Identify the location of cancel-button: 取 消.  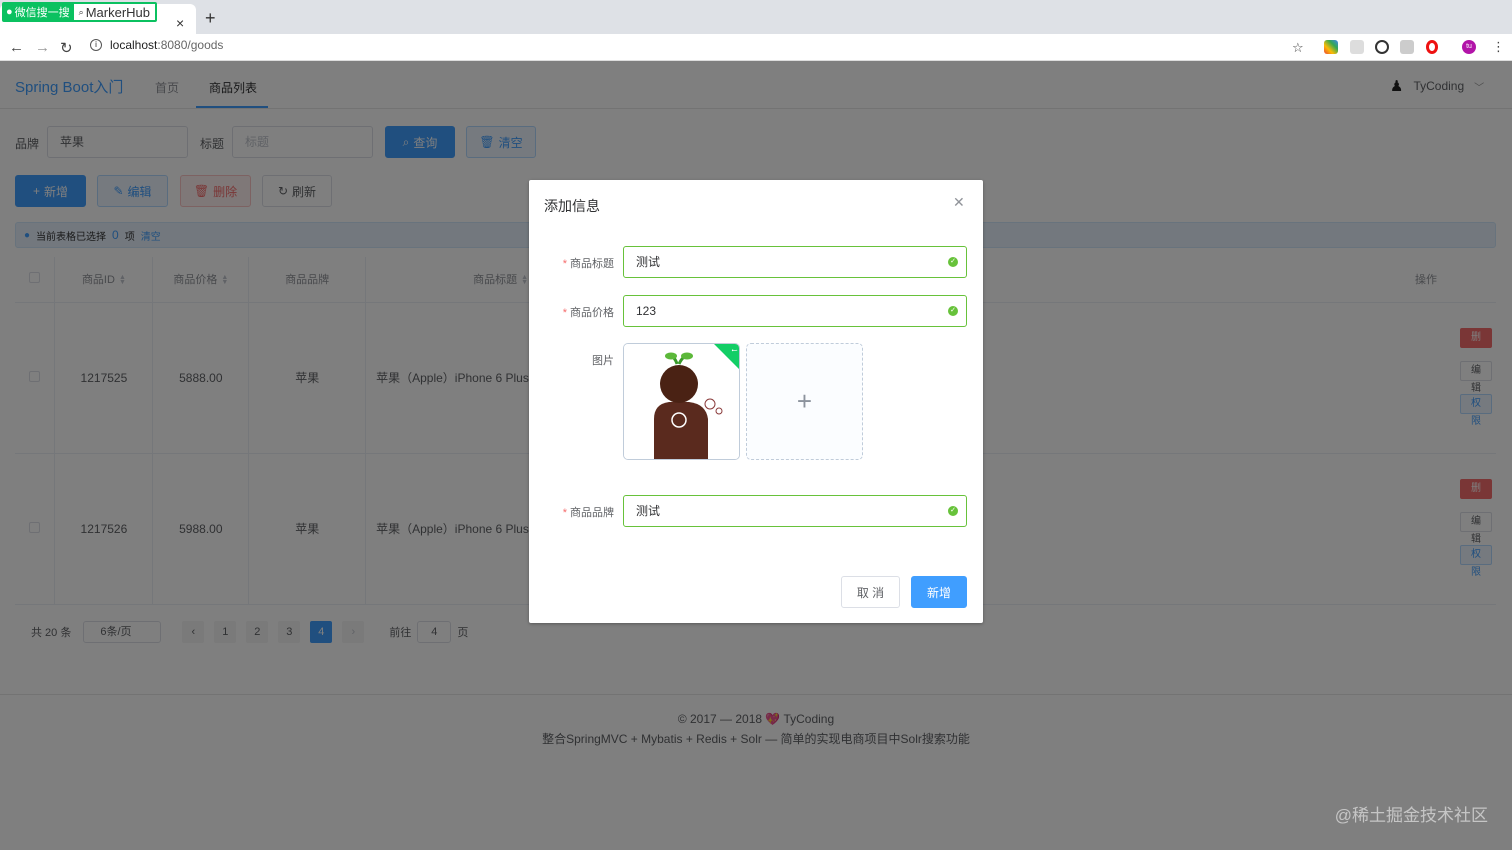
(870, 592).